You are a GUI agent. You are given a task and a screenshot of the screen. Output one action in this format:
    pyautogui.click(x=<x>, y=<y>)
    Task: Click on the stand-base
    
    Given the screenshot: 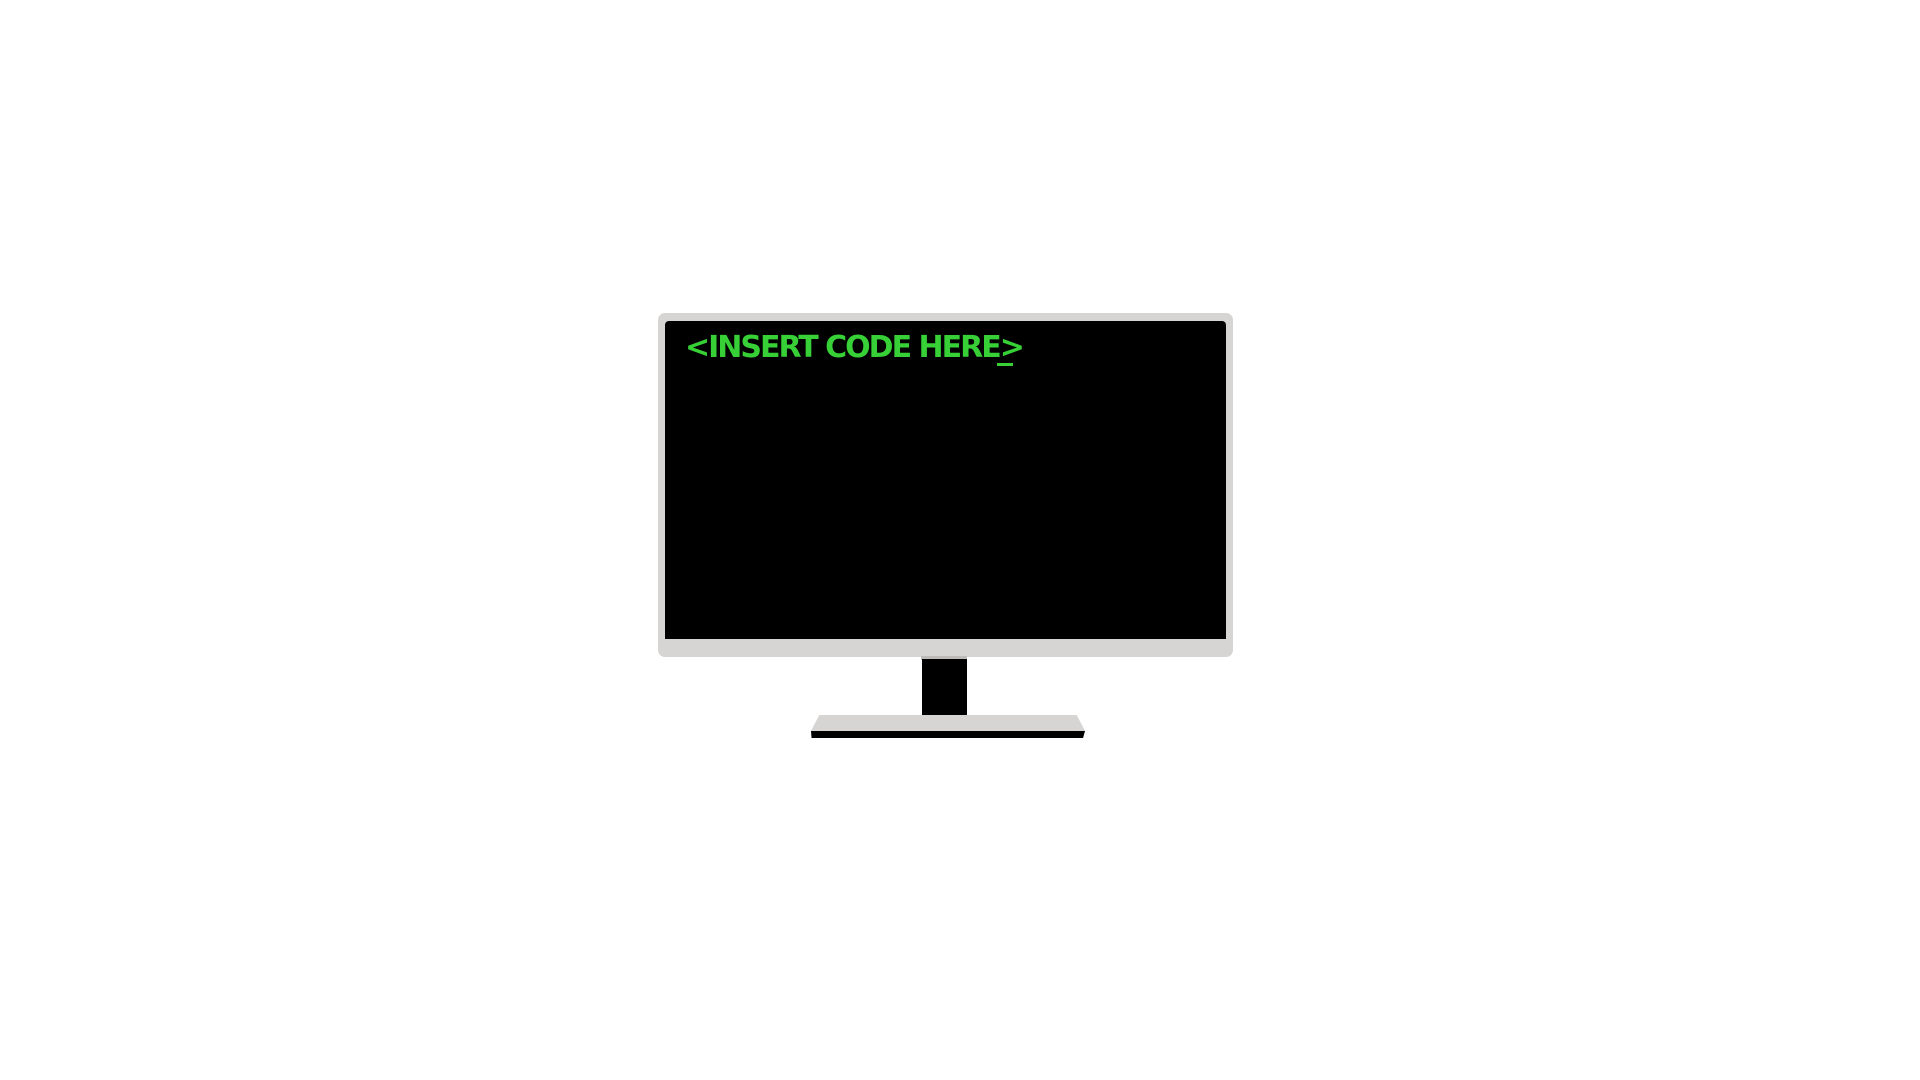 What is the action you would take?
    pyautogui.click(x=948, y=723)
    